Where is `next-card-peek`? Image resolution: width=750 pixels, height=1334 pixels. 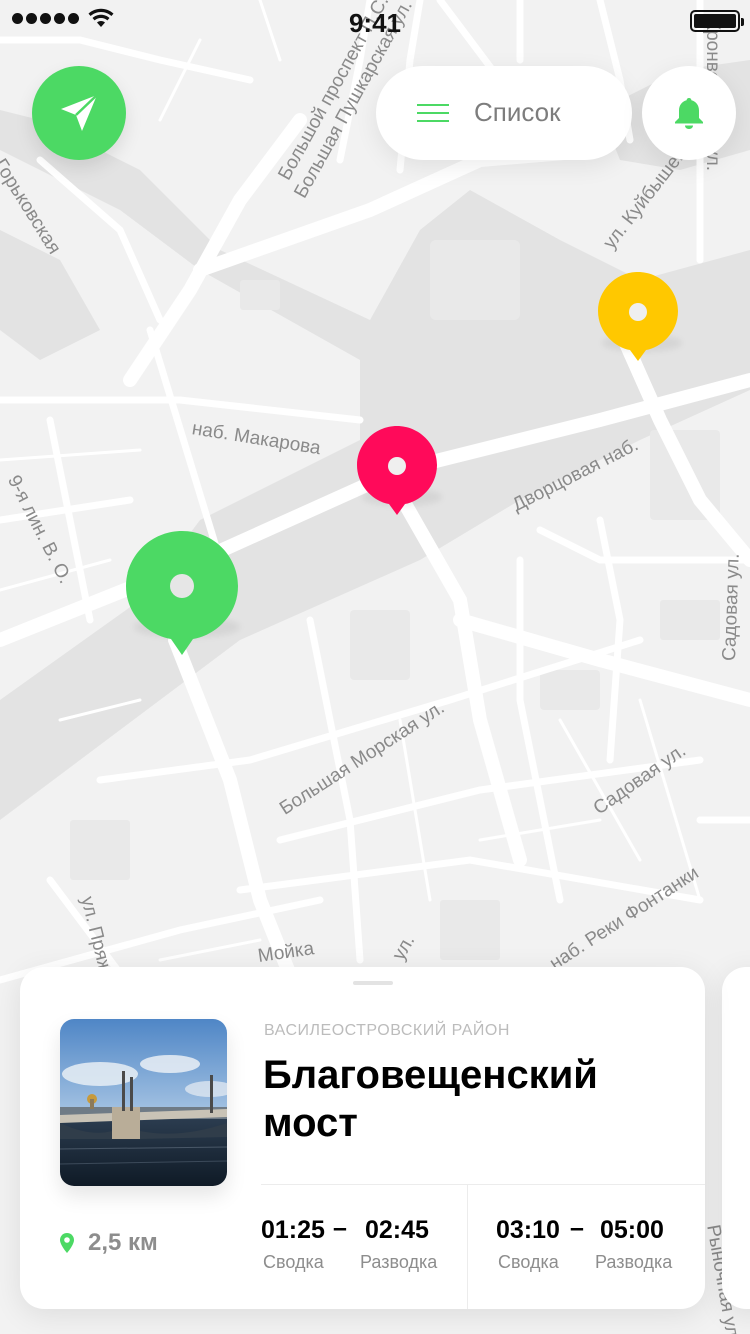 next-card-peek is located at coordinates (736, 1138).